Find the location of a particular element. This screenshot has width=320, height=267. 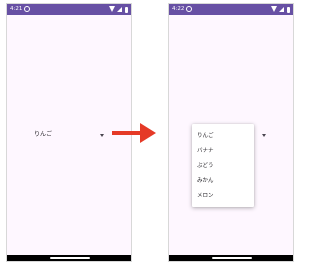

spinner-dropdown-menu: りんご バナナ ぶどう みかん メロン is located at coordinates (223, 165).